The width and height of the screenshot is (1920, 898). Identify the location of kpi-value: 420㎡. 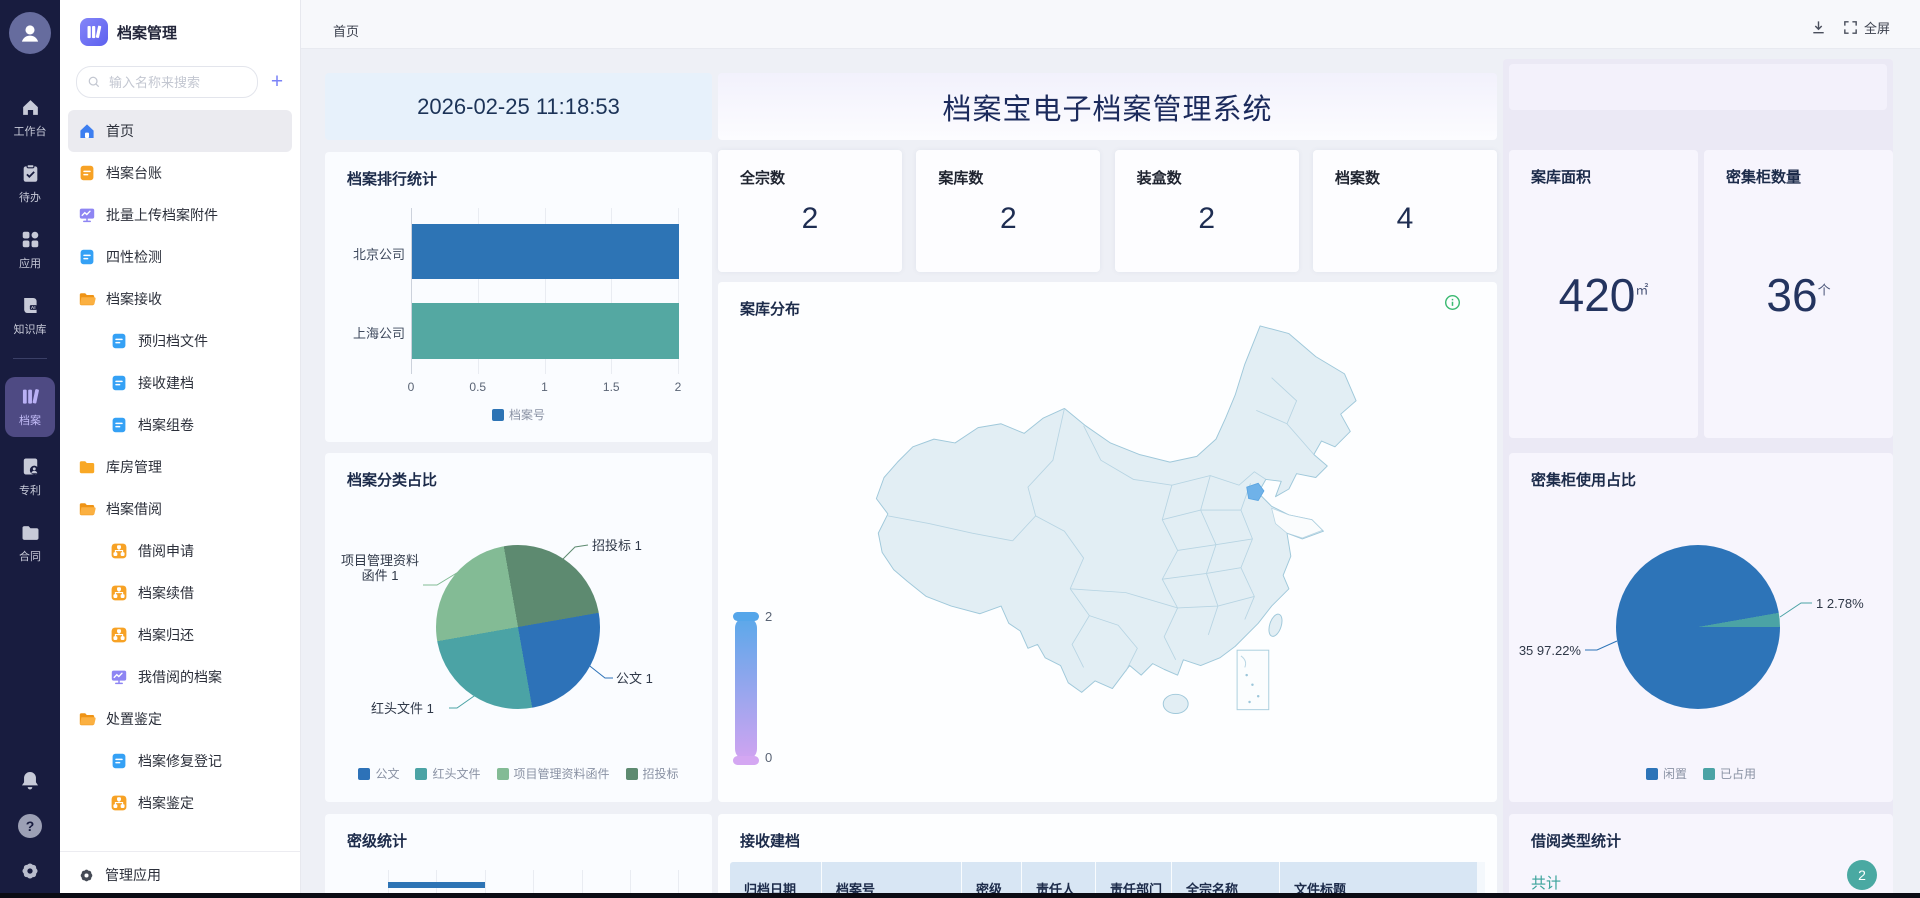
(1603, 295).